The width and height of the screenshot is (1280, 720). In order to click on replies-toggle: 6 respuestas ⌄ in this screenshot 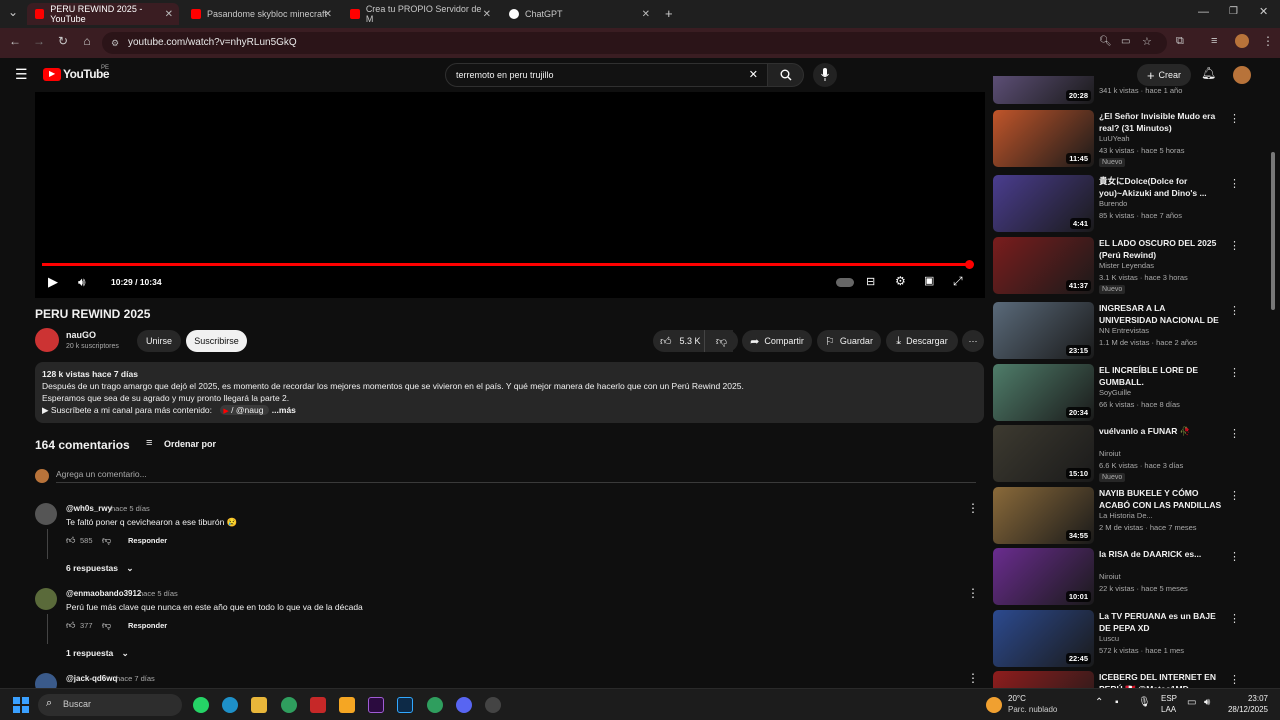, I will do `click(99, 568)`.